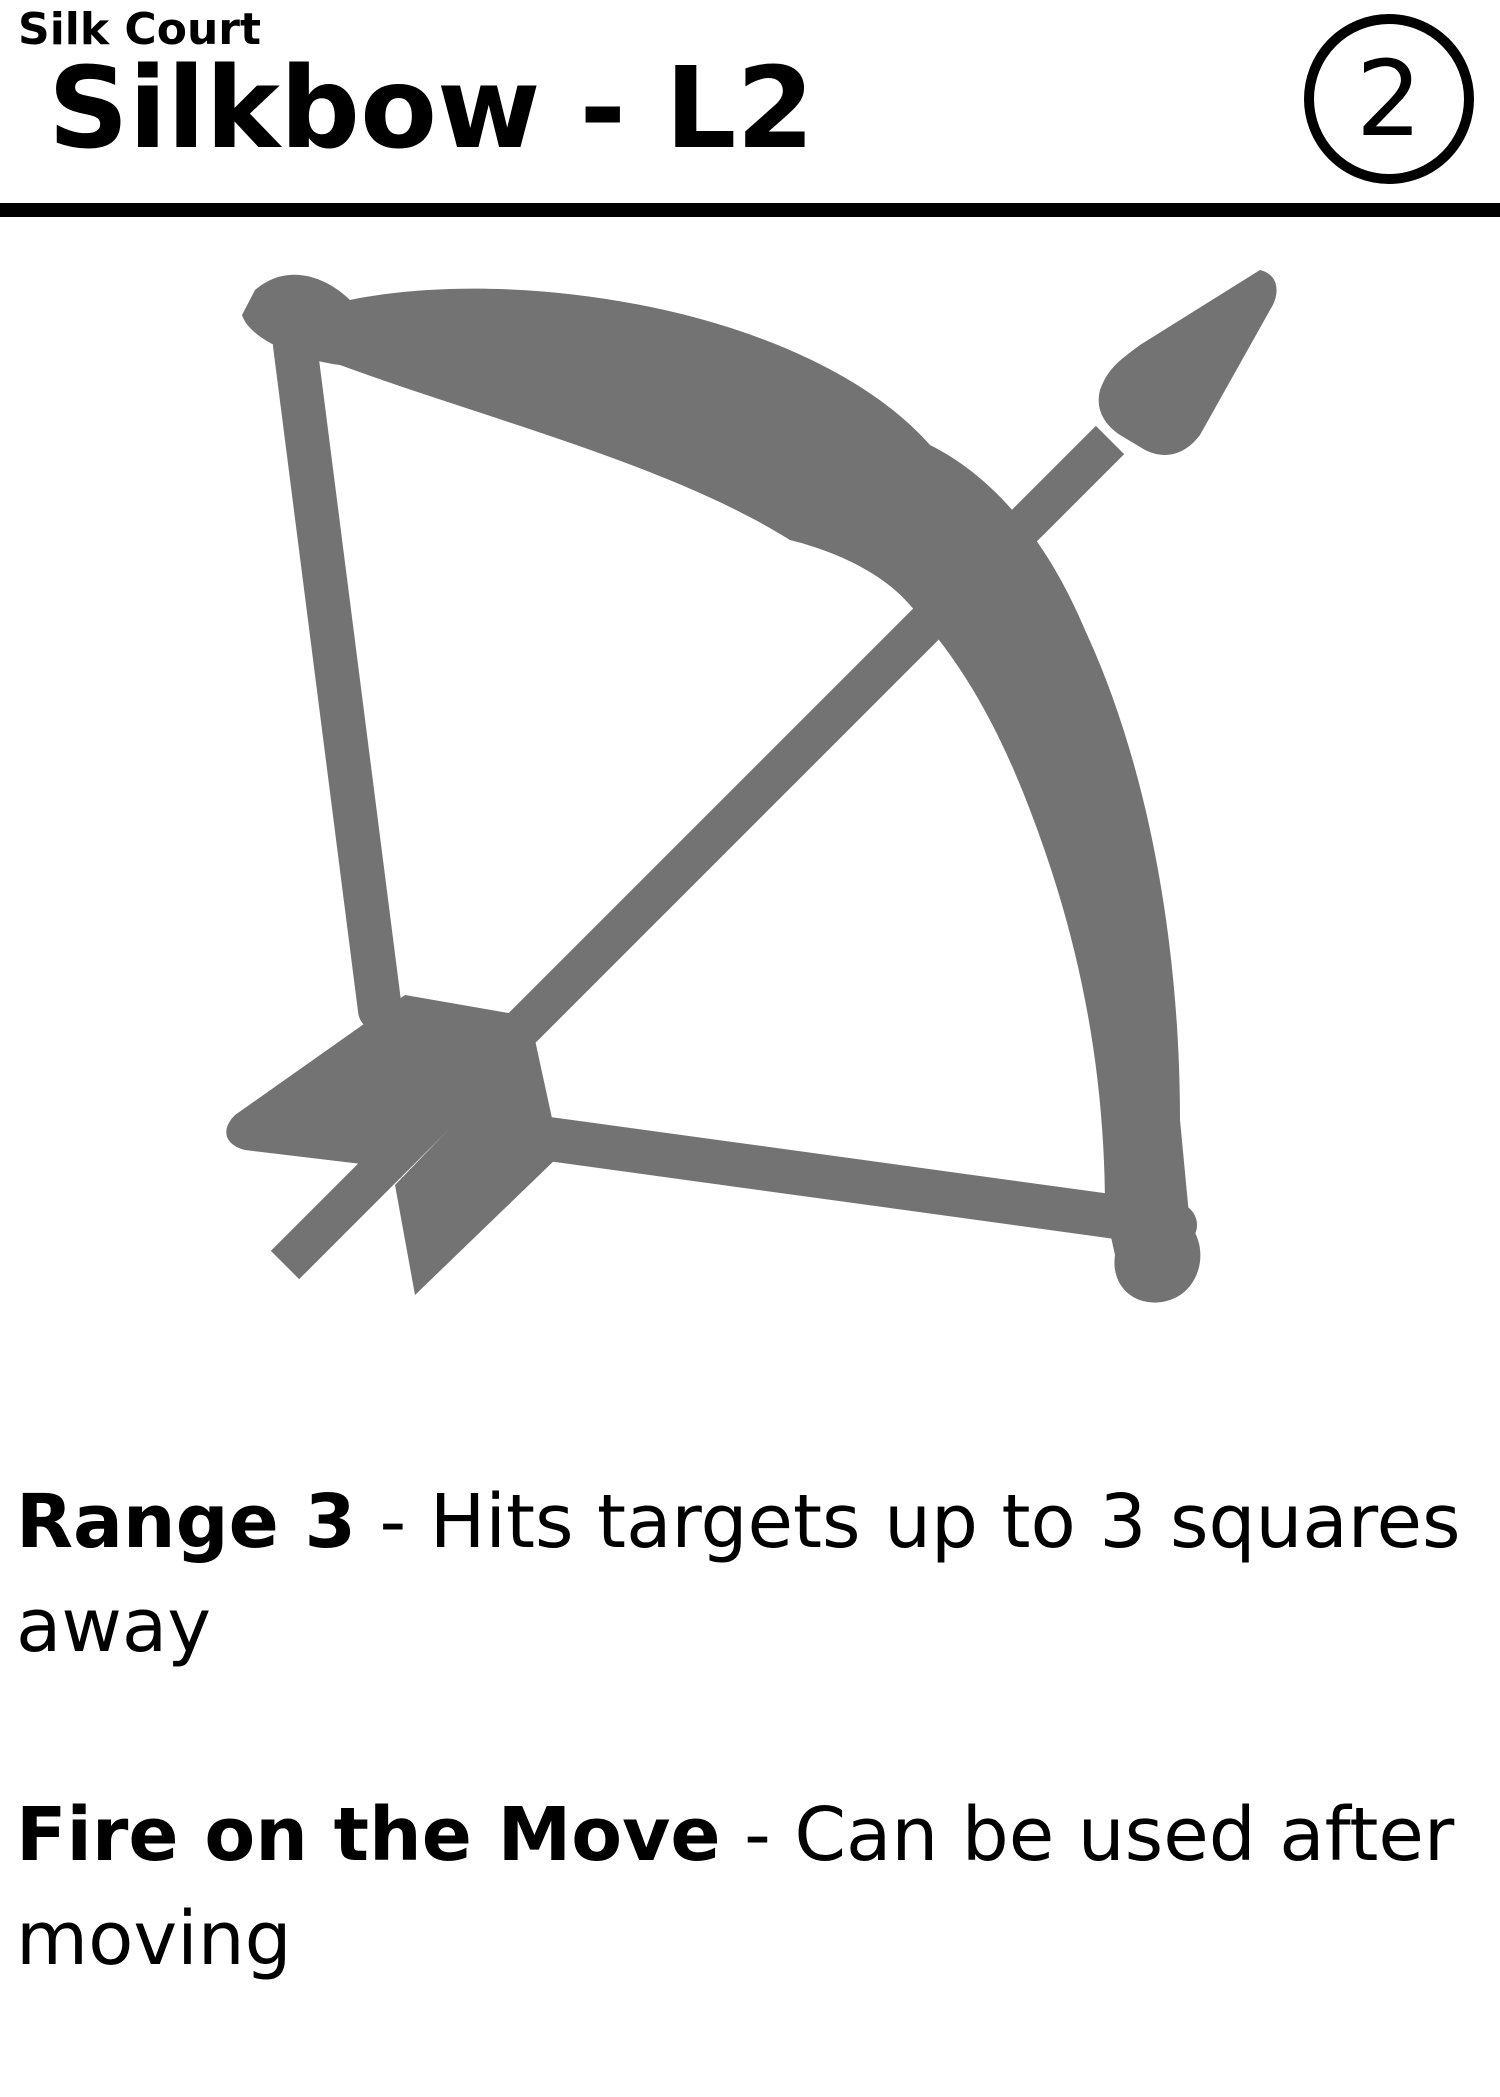  I want to click on arrow-head, so click(1187, 362).